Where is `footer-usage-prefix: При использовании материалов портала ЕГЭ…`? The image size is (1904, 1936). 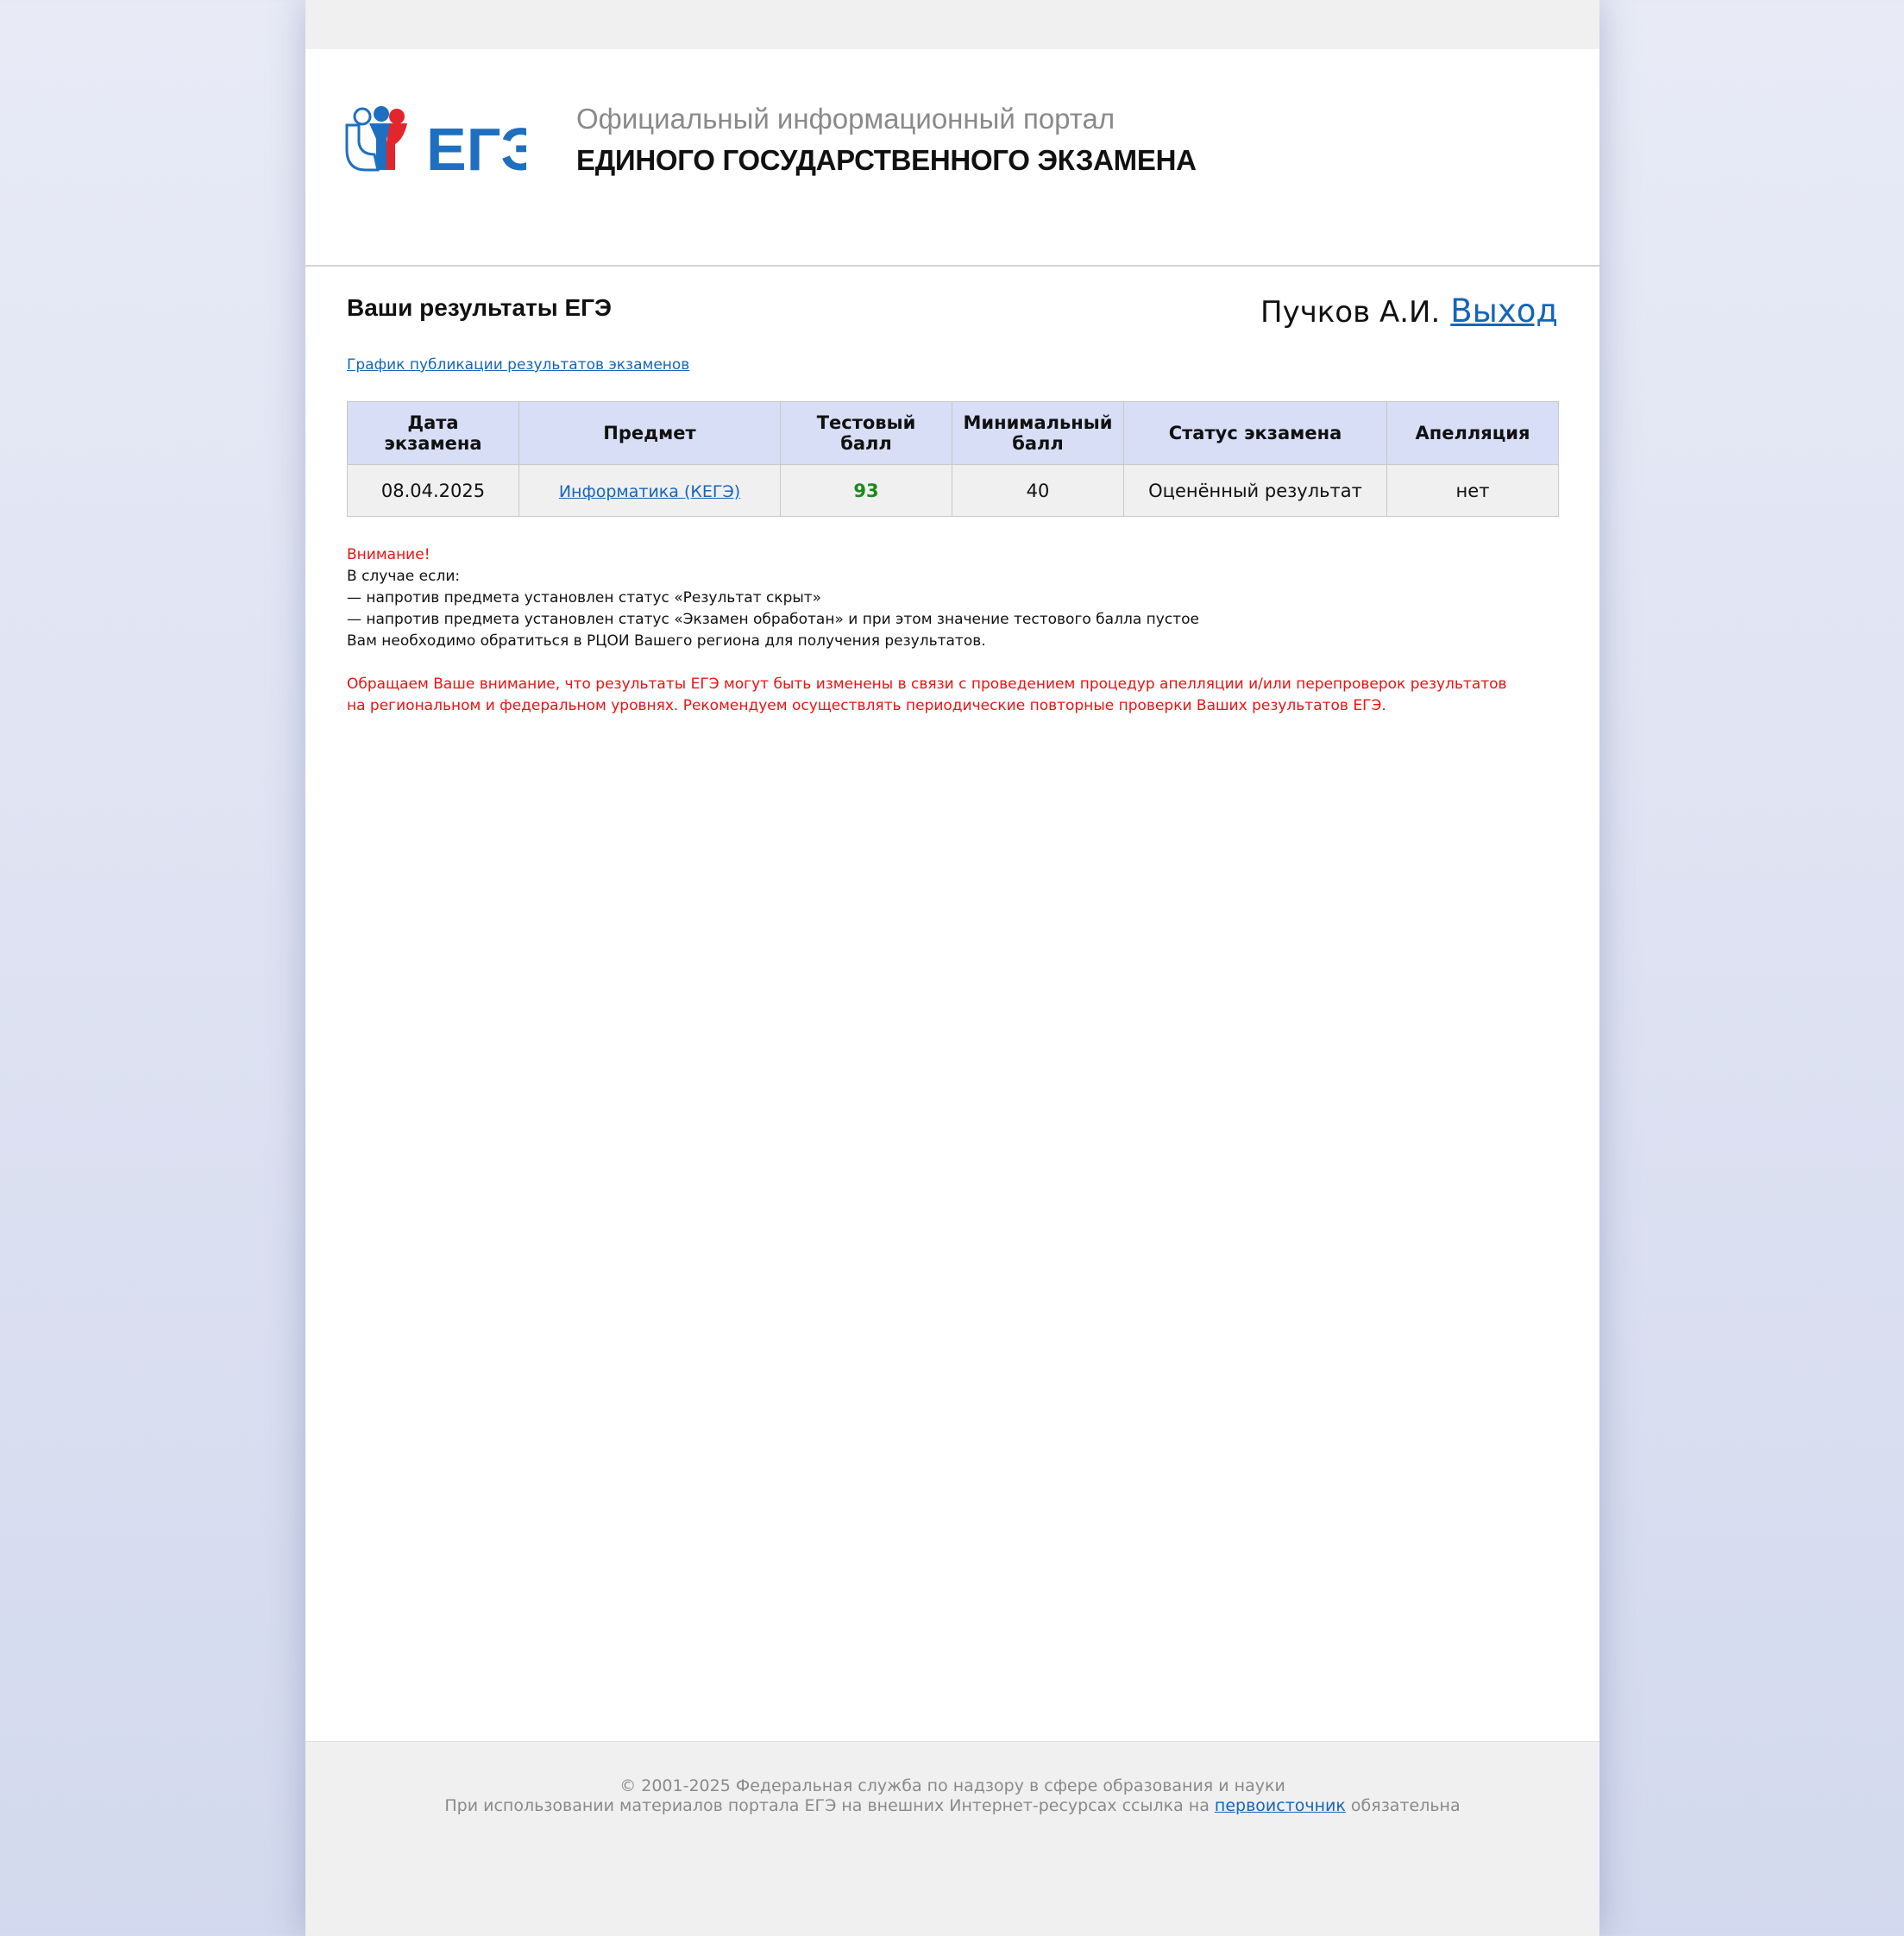
footer-usage-prefix: При использовании материалов портала ЕГЭ… is located at coordinates (827, 1806).